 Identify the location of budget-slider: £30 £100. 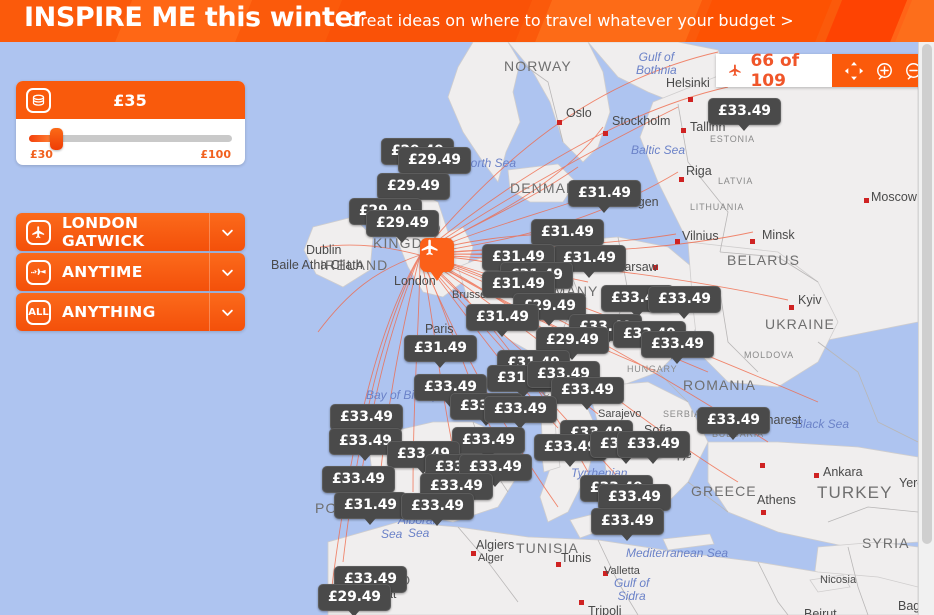
(130, 142).